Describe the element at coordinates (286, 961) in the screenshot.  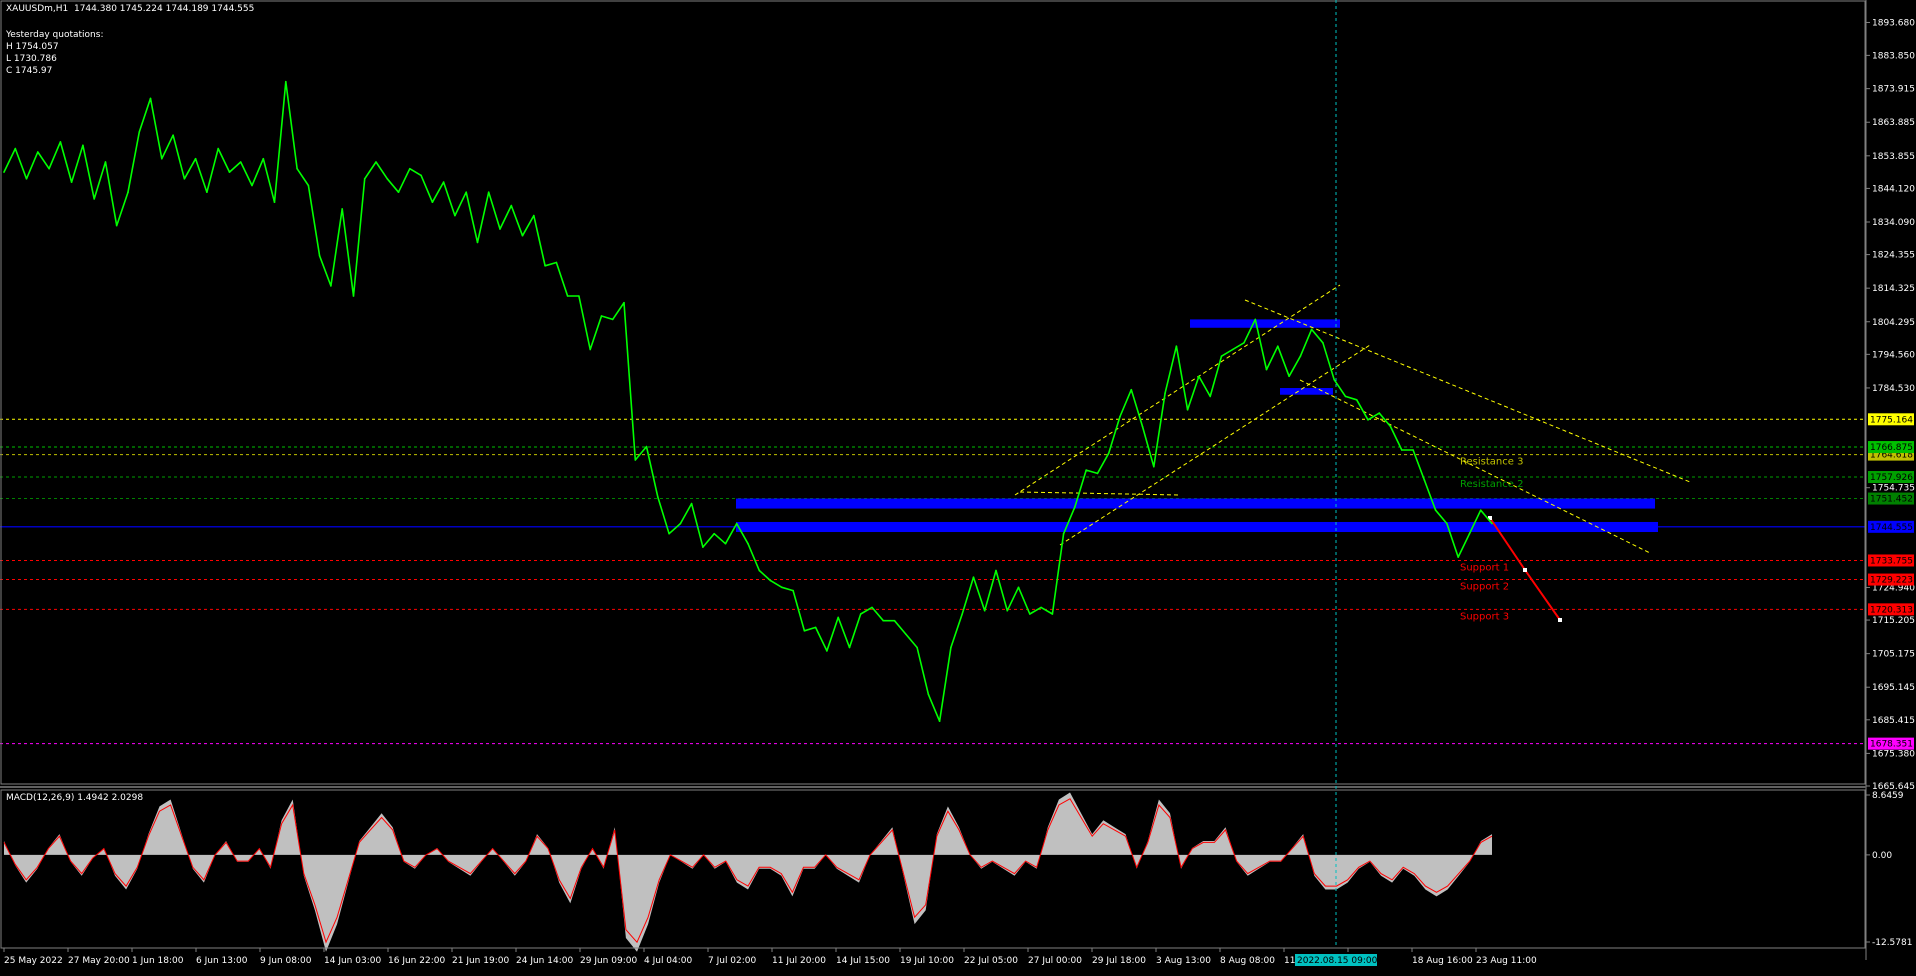
I see `x-tick-label: 9 Jun 08:00` at that location.